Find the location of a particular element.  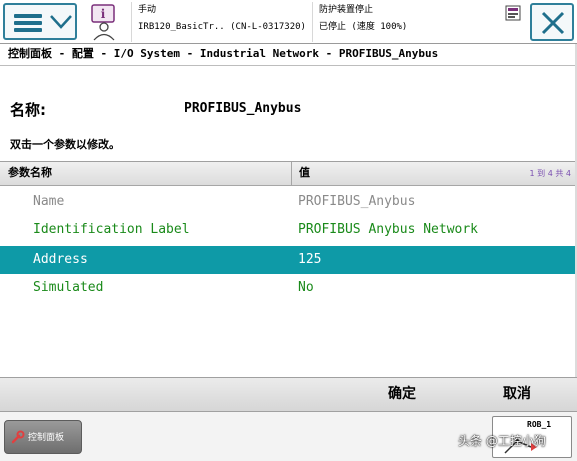

ok-button: 确定 is located at coordinates (402, 395).